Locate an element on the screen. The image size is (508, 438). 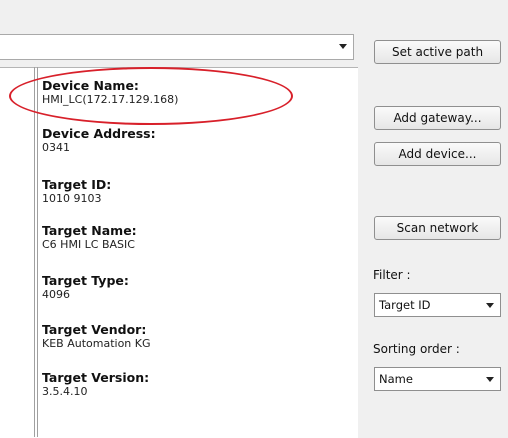
sorting-selected-value: Name is located at coordinates (396, 379).